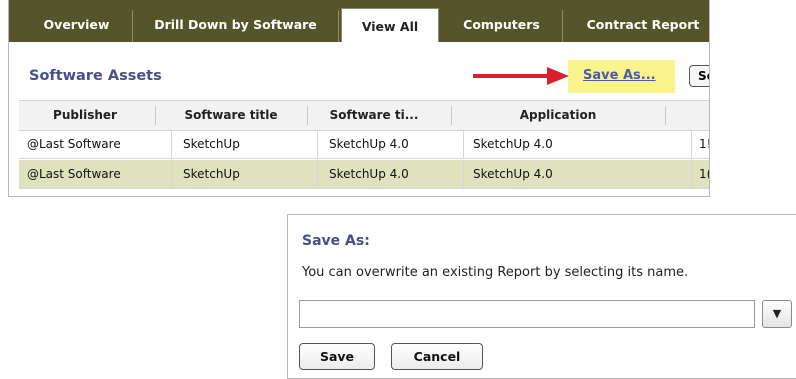 The width and height of the screenshot is (796, 379). I want to click on chevron-down-icon: ▼, so click(777, 313).